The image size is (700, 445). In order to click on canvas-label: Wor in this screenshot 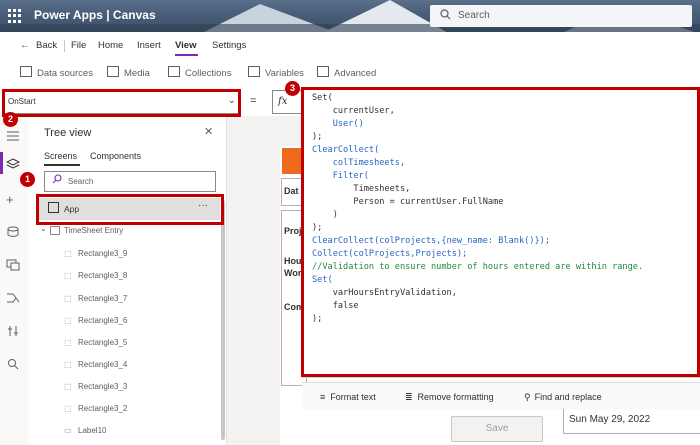, I will do `click(293, 273)`.